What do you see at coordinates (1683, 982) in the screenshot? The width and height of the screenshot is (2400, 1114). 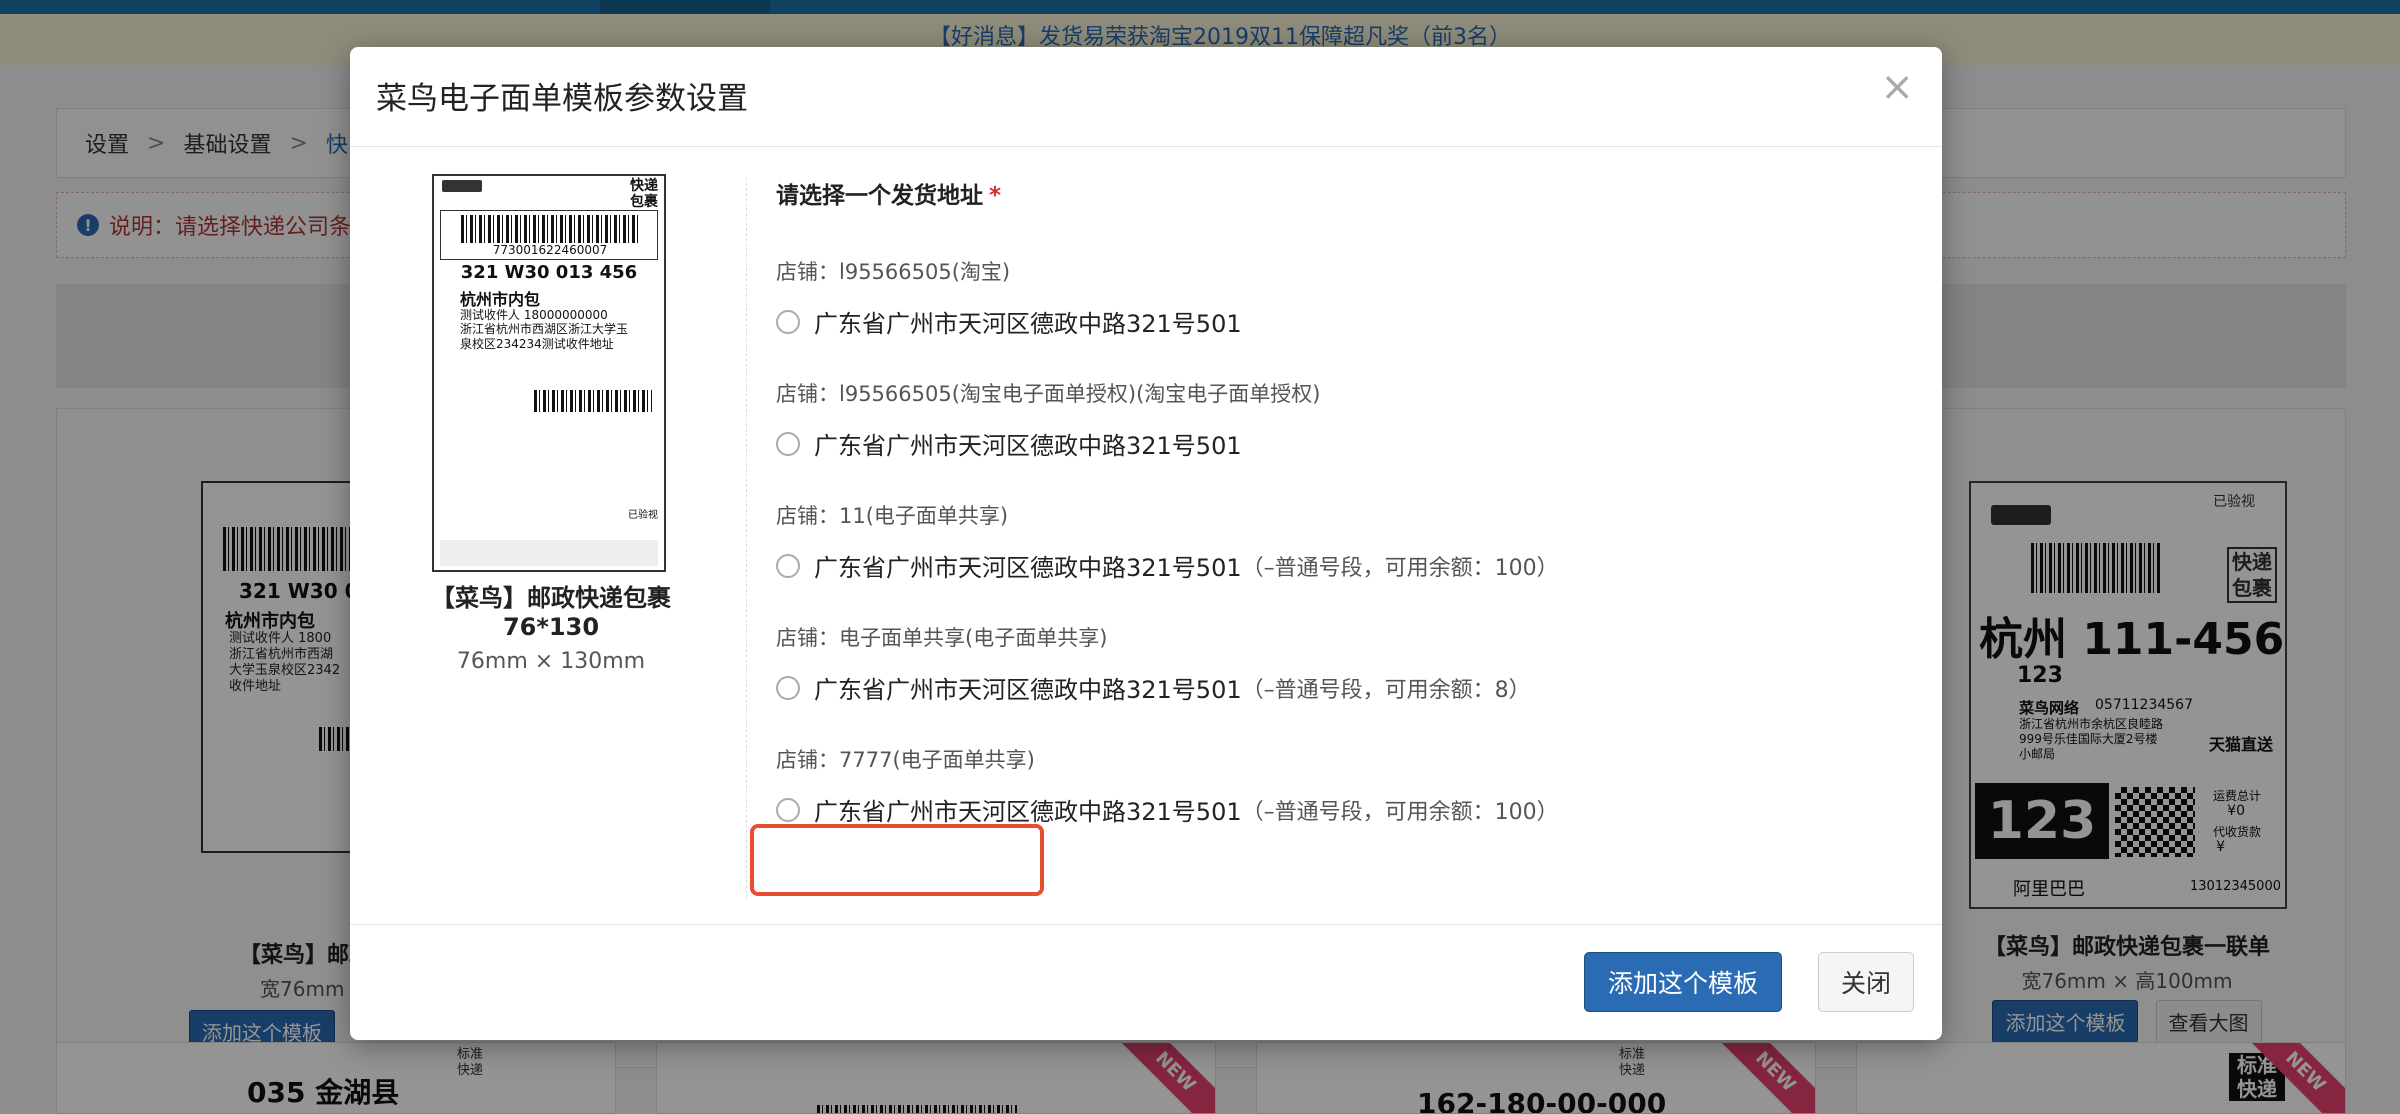 I see `add-template-button: 添加这个模板` at bounding box center [1683, 982].